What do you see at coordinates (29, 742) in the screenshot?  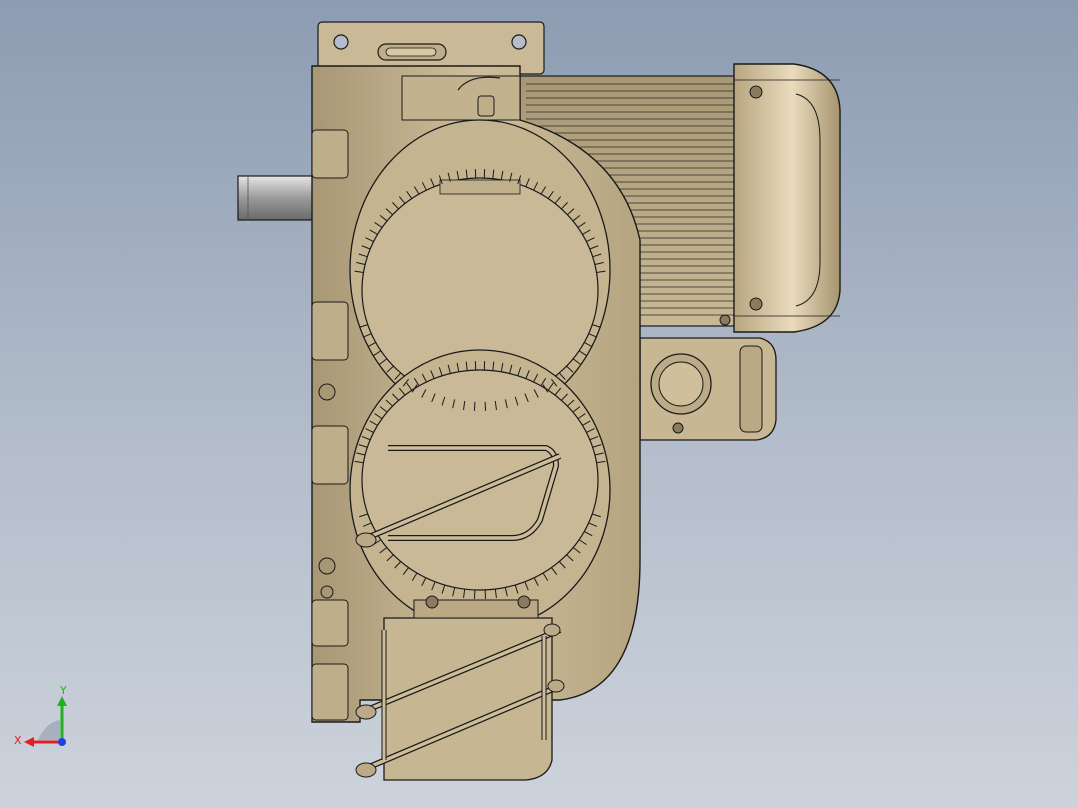 I see `triad-x-arrow` at bounding box center [29, 742].